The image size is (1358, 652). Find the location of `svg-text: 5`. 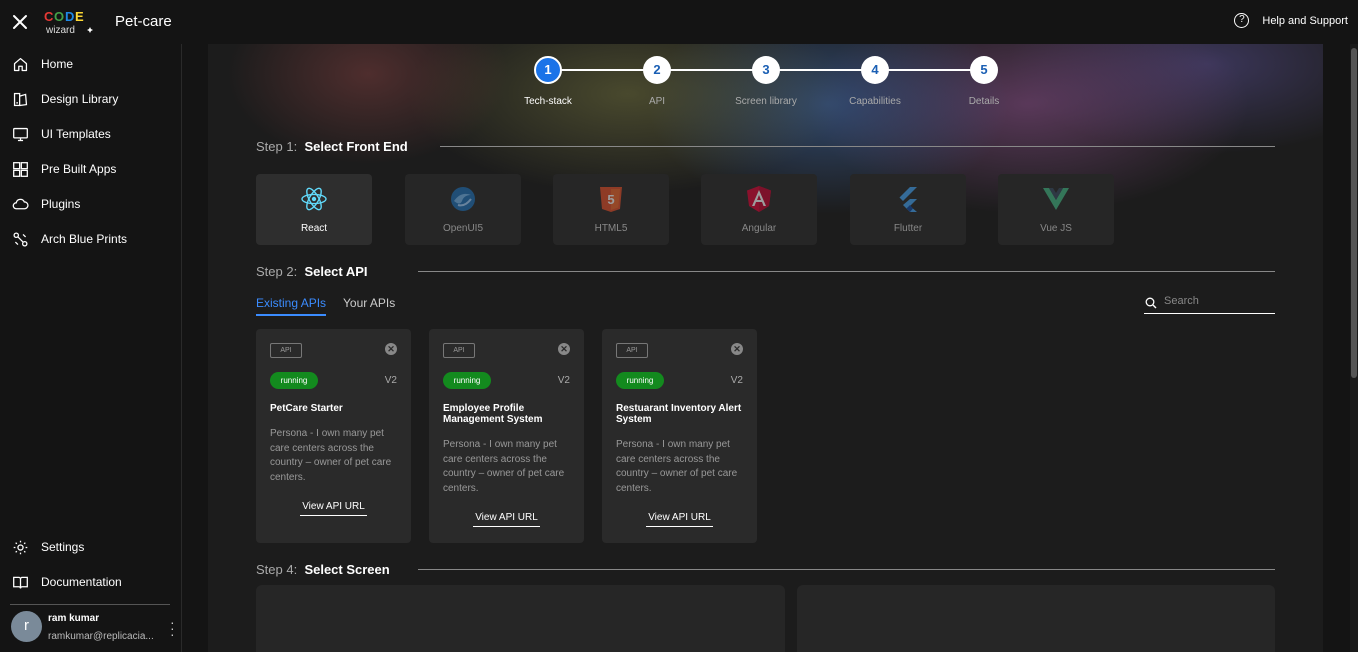

svg-text: 5 is located at coordinates (610, 199).